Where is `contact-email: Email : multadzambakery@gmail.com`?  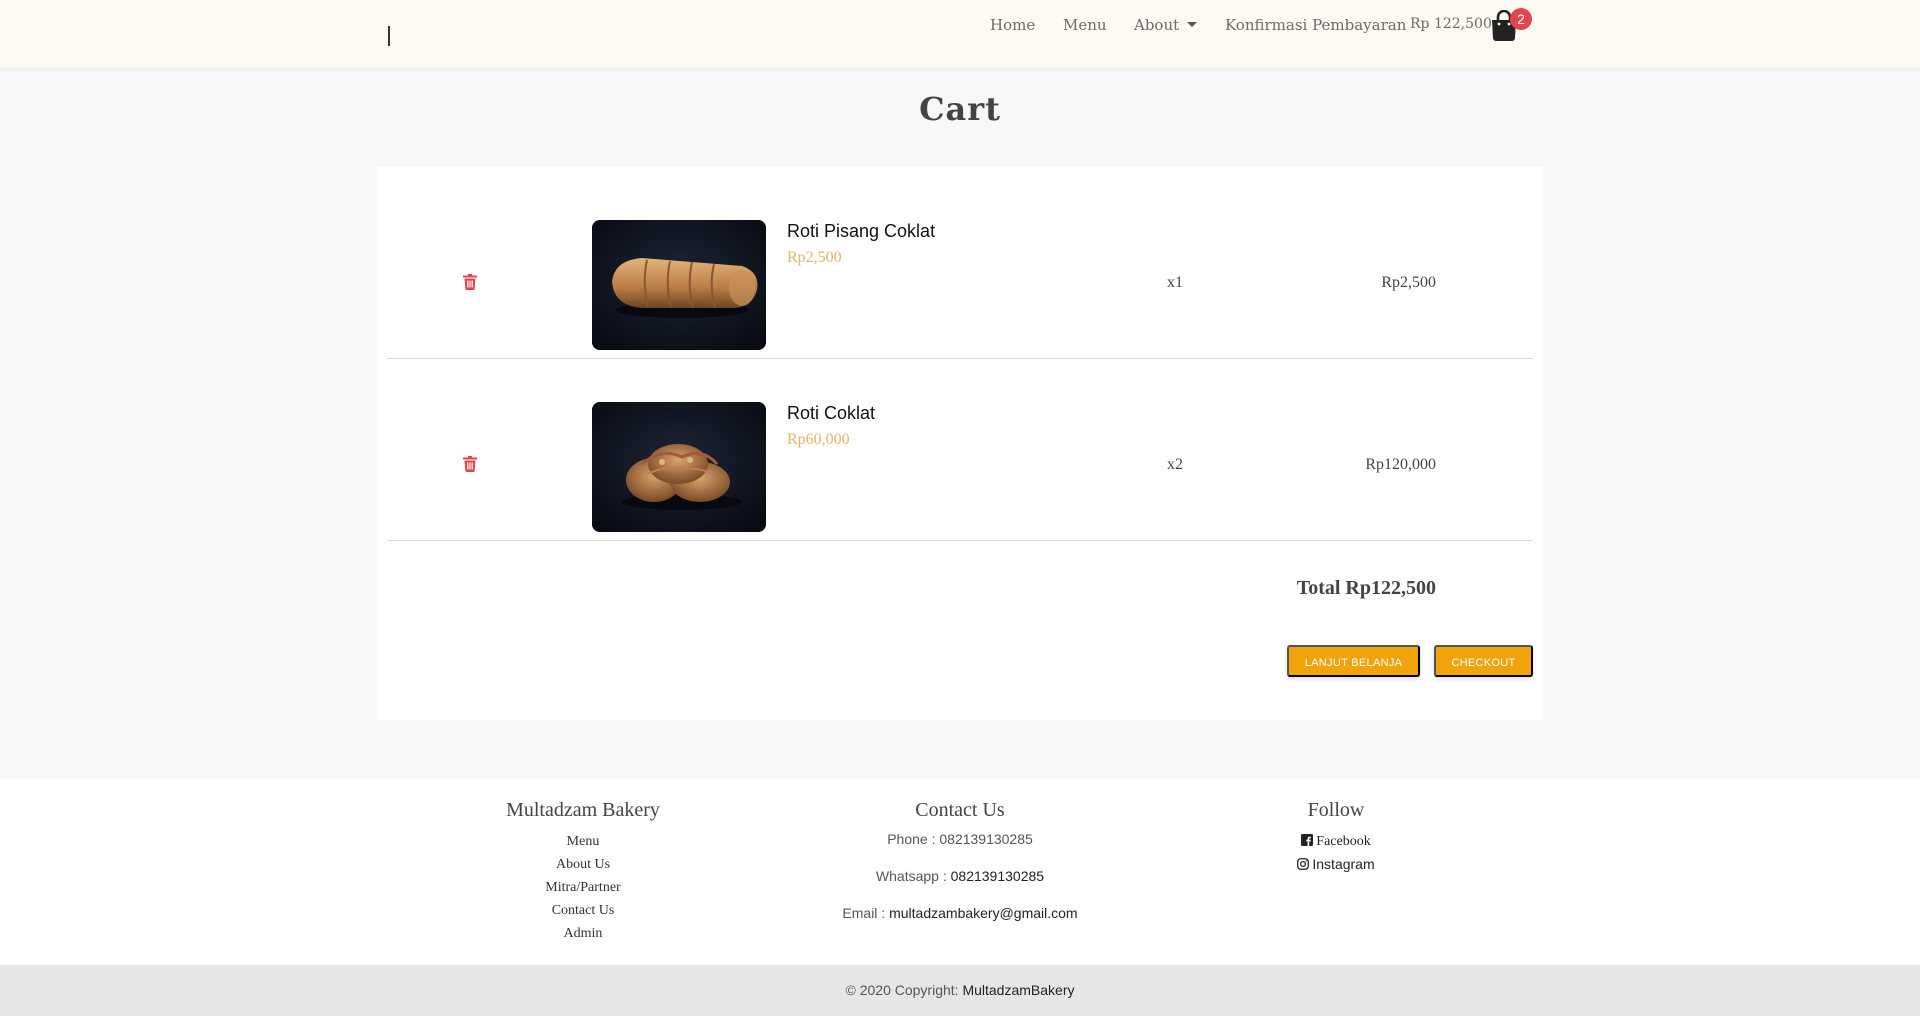 contact-email: Email : multadzambakery@gmail.com is located at coordinates (960, 913).